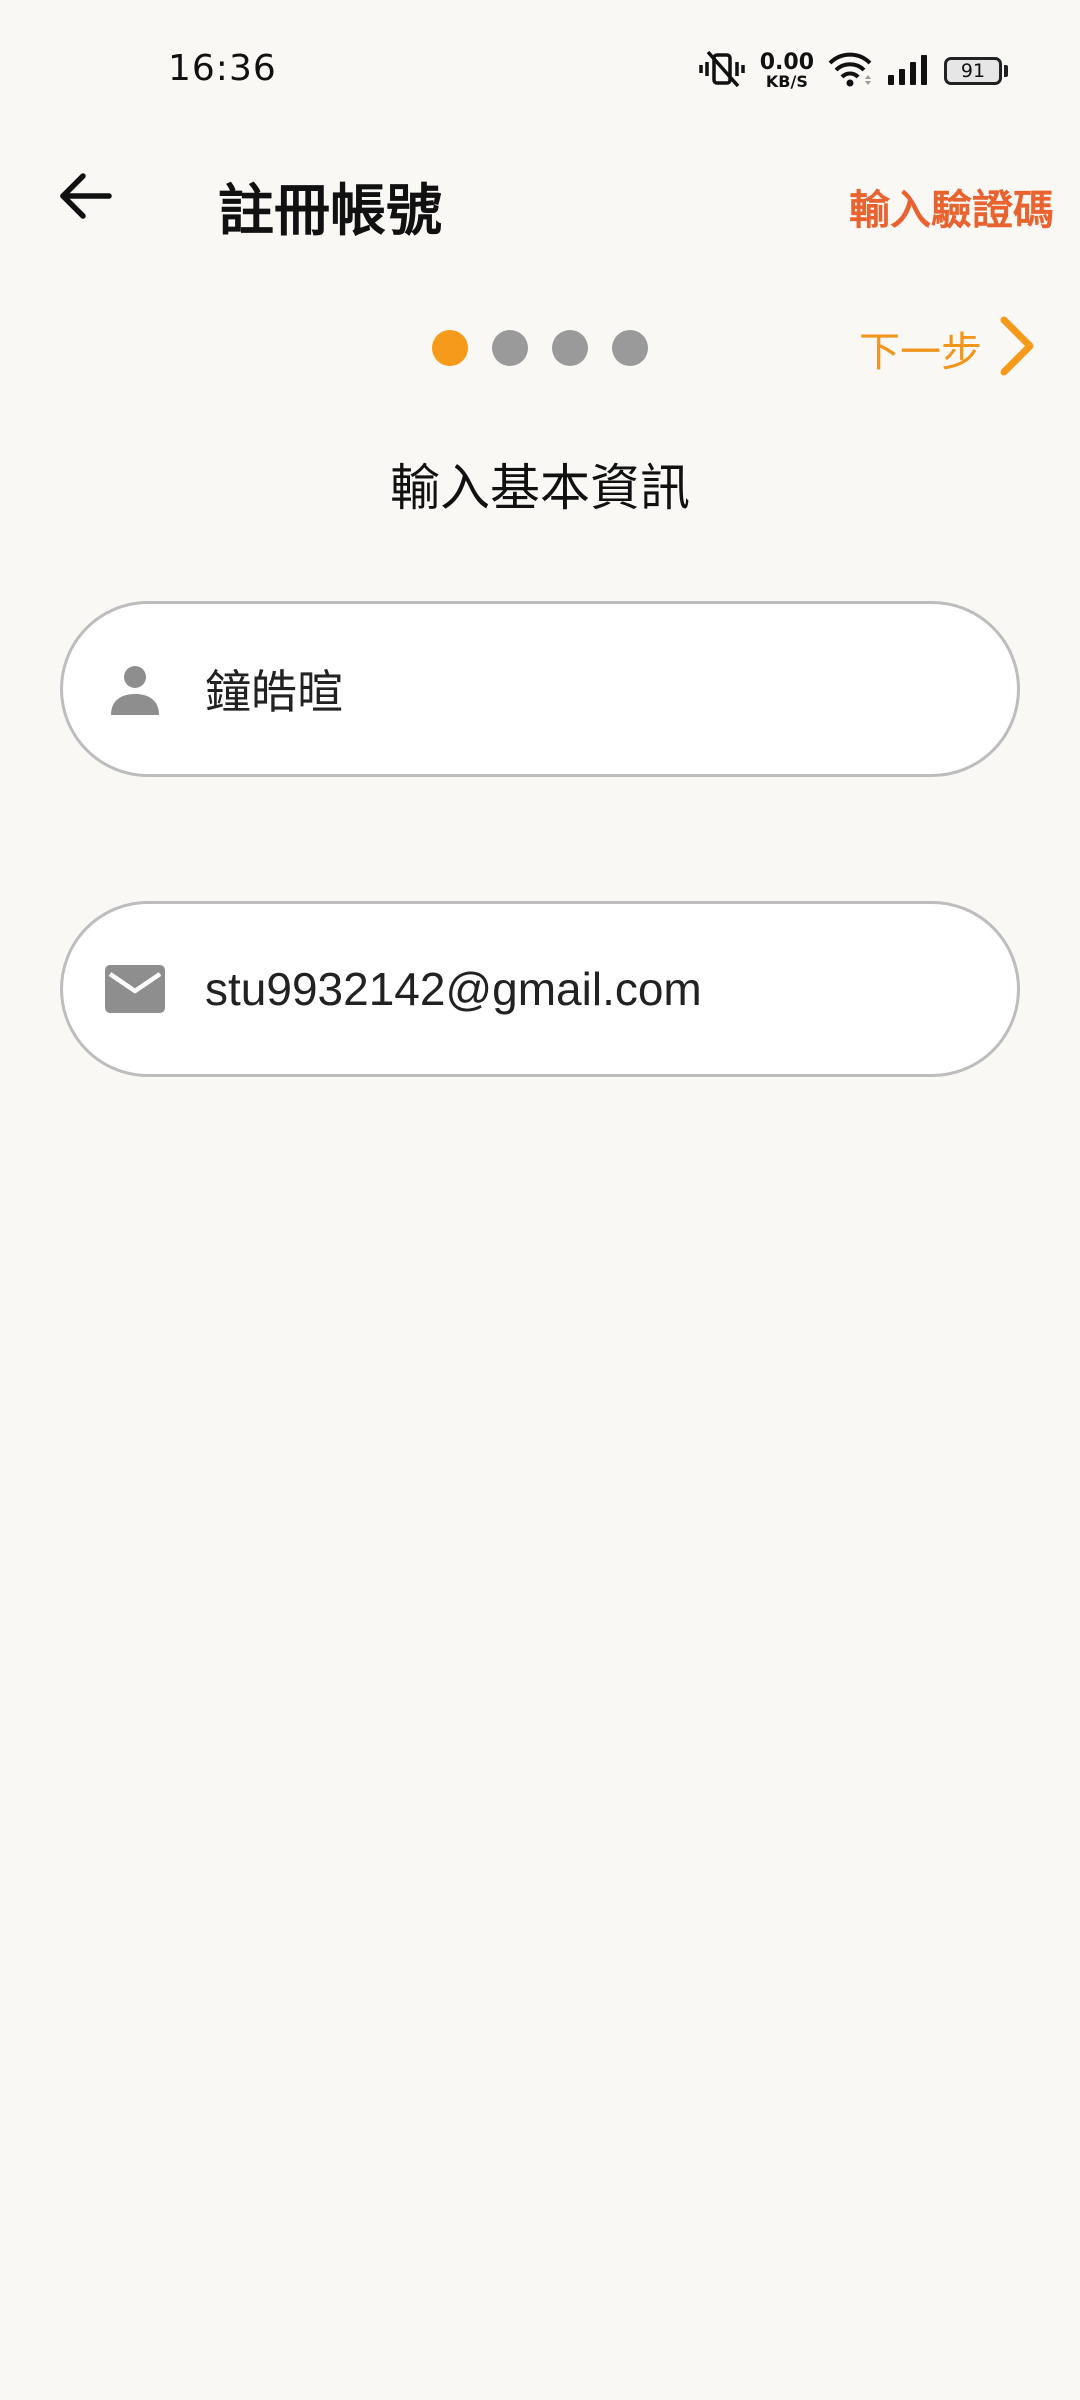 The height and width of the screenshot is (2400, 1080). I want to click on signal-icon, so click(908, 71).